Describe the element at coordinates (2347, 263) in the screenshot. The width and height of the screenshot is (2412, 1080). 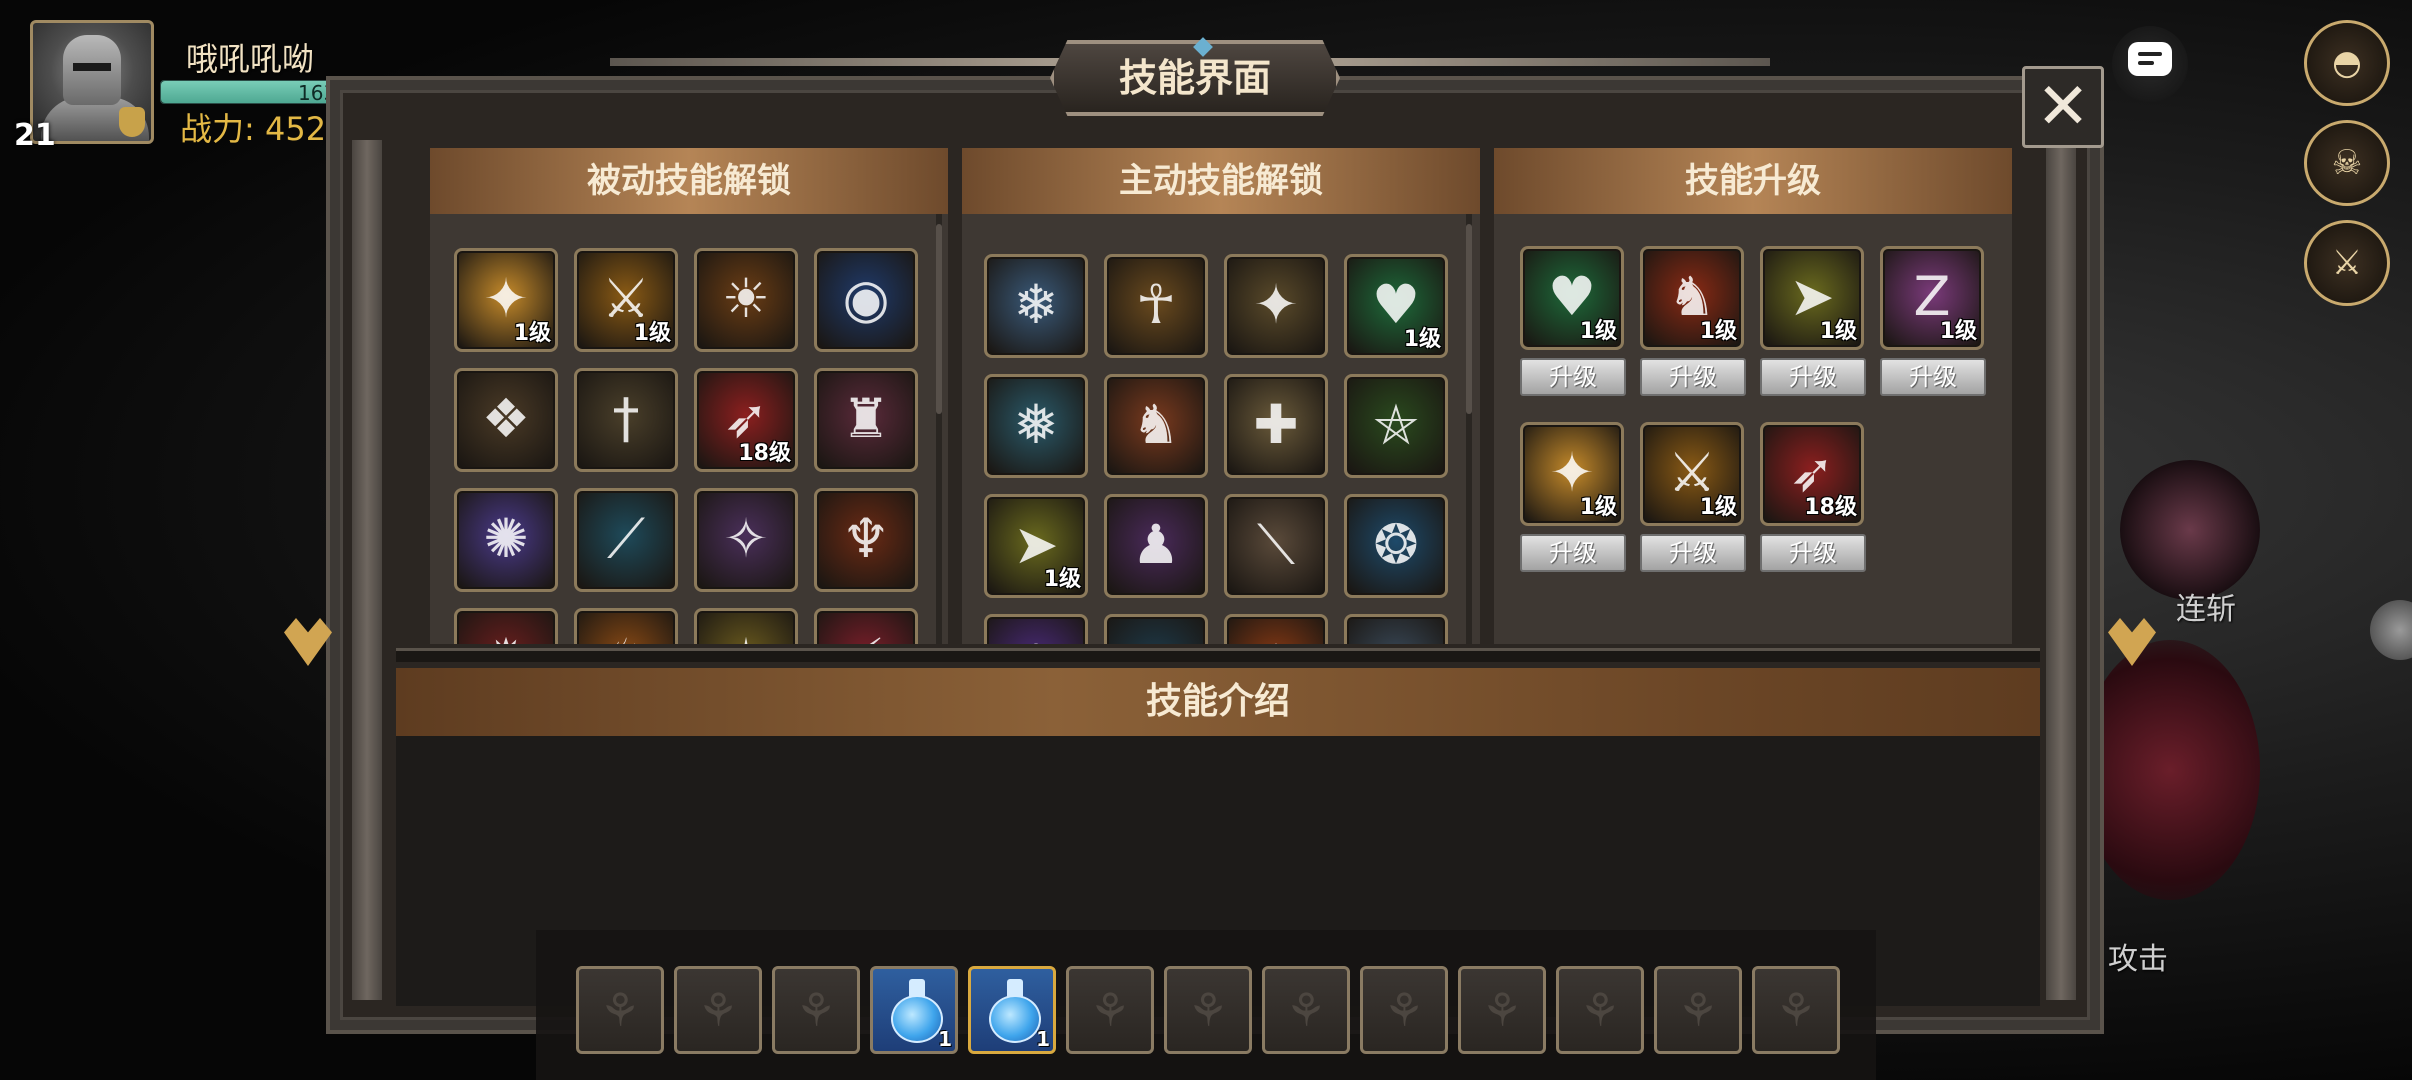
I see `equipment-button: ⚔` at that location.